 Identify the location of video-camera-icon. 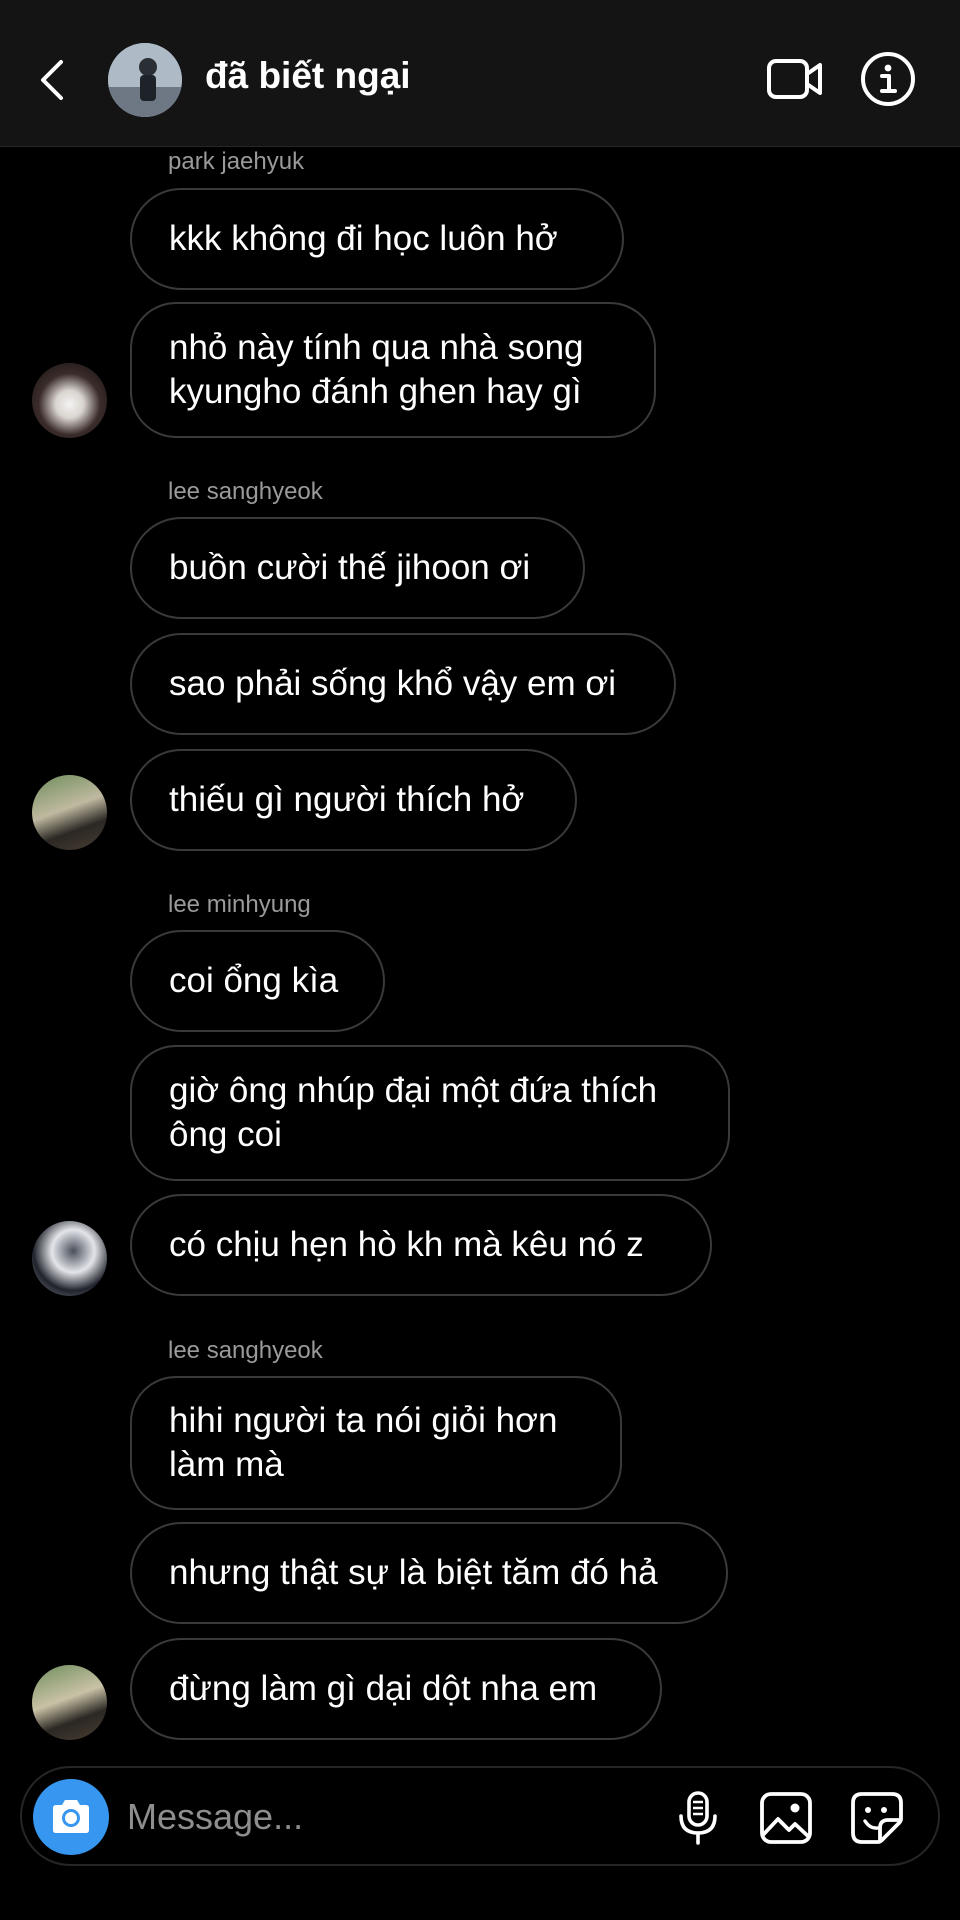
(794, 79).